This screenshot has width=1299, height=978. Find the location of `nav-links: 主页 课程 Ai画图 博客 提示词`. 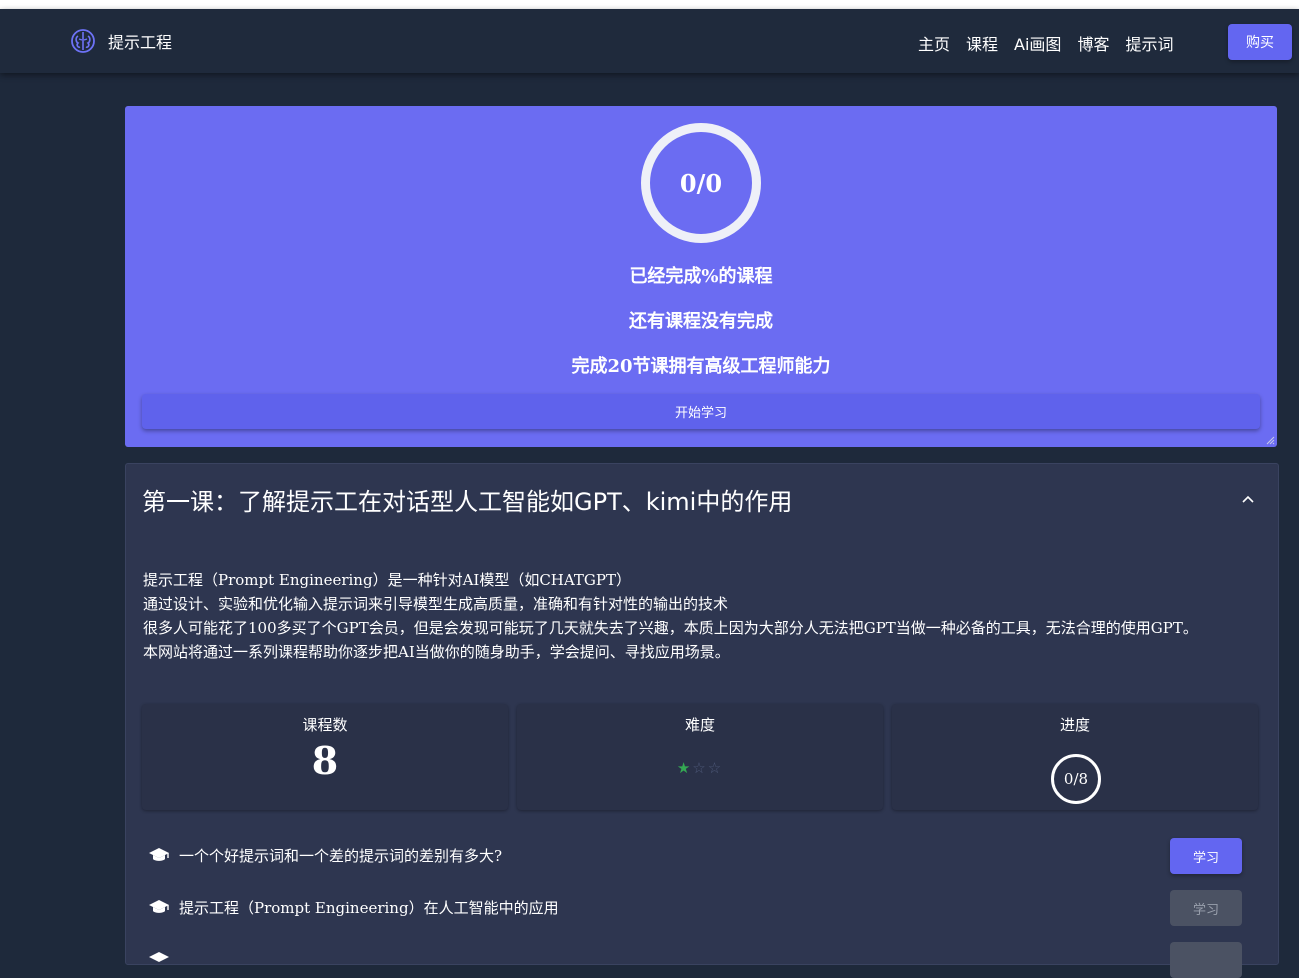

nav-links: 主页 课程 Ai画图 博客 提示词 is located at coordinates (1045, 43).